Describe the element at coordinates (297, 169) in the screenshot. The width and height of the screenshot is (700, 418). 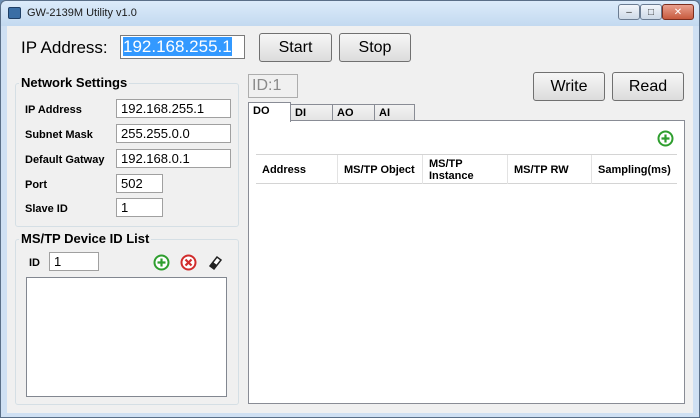
I see `column-address: Address` at that location.